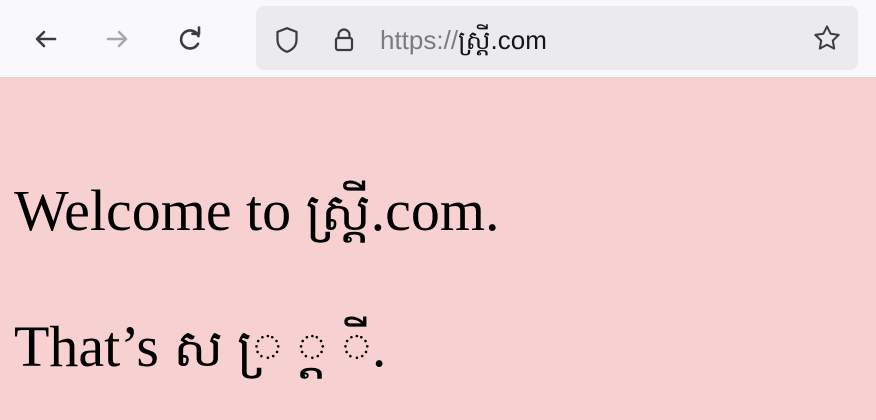 This screenshot has height=420, width=876. What do you see at coordinates (419, 40) in the screenshot?
I see `url-scheme: https://` at bounding box center [419, 40].